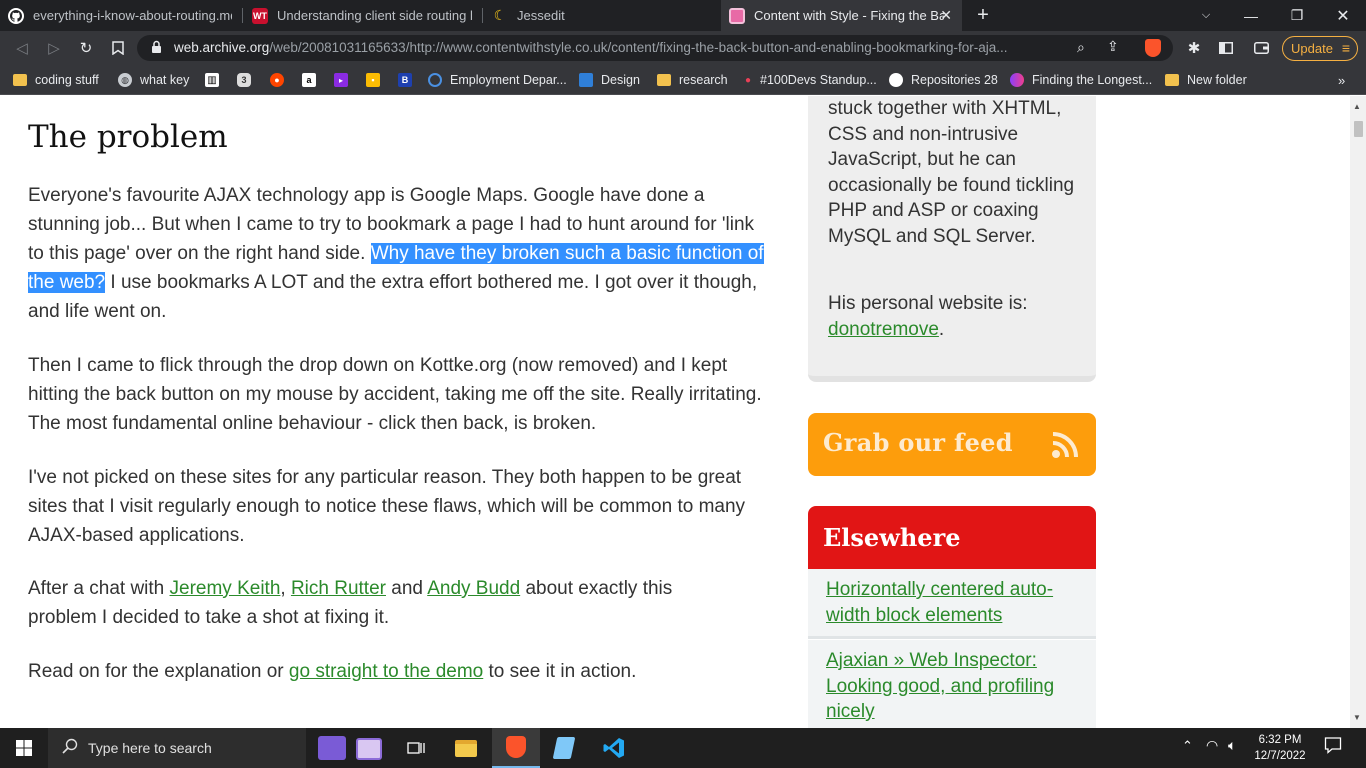 This screenshot has height=768, width=1366. I want to click on bookmark-amazon: a, so click(313, 80).